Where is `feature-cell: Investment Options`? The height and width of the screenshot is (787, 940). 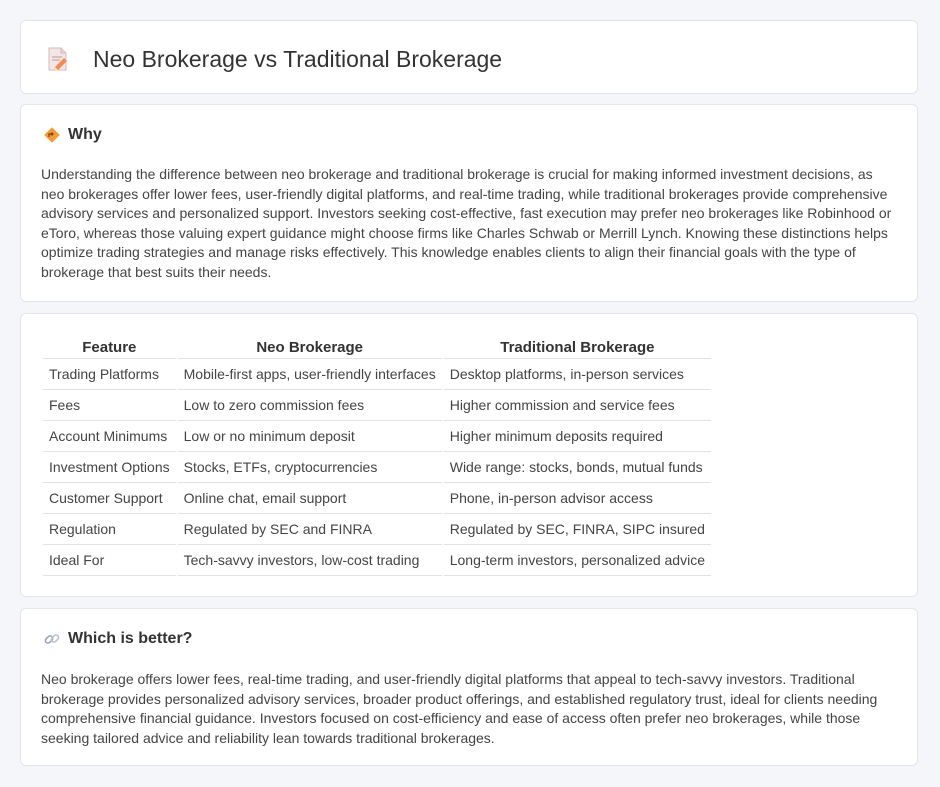
feature-cell: Investment Options is located at coordinates (109, 467).